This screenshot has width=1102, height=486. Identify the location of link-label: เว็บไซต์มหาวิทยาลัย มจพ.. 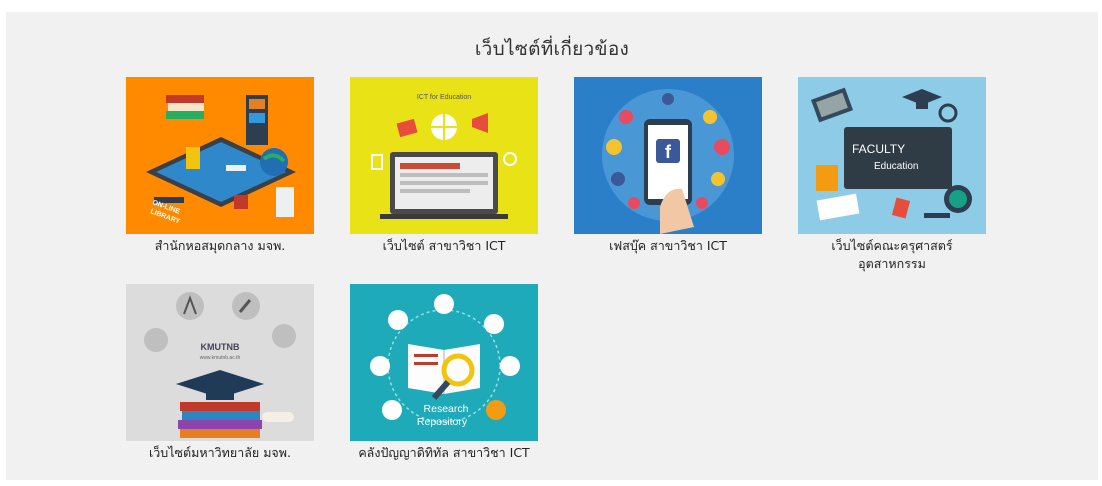
(220, 452).